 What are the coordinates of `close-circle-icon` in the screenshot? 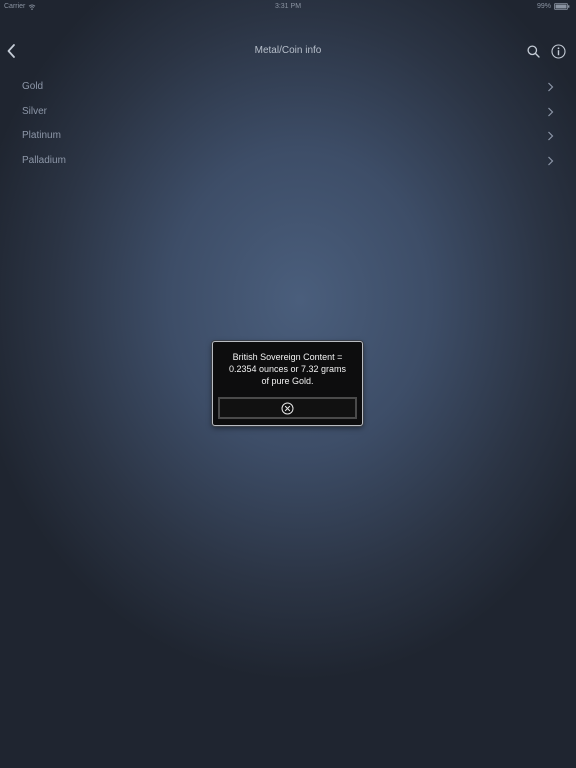 It's located at (287, 408).